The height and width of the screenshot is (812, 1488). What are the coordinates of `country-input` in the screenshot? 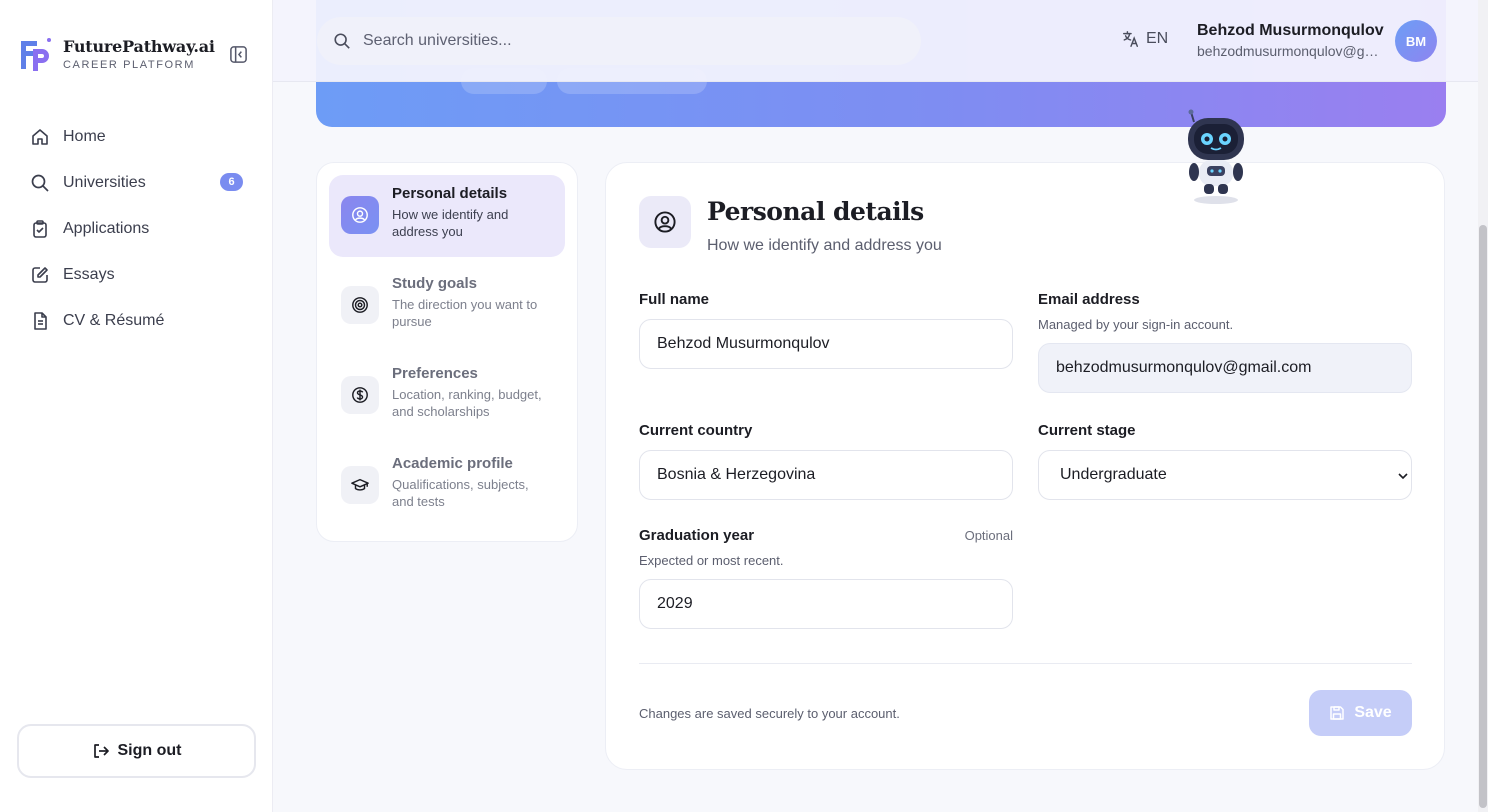 It's located at (826, 475).